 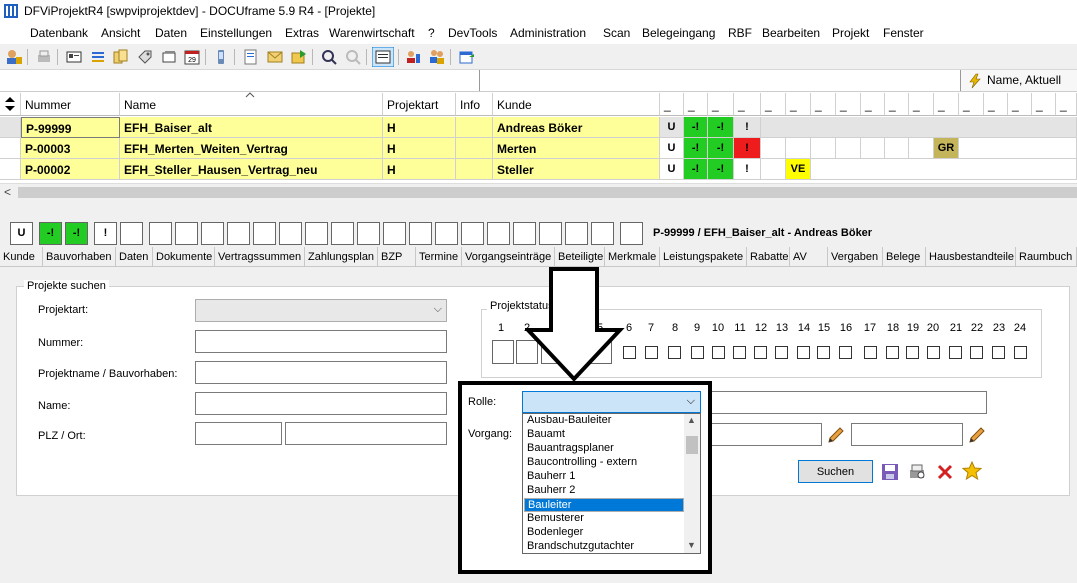 What do you see at coordinates (1018, 80) in the screenshot?
I see `view-selector: Name, Aktuell` at bounding box center [1018, 80].